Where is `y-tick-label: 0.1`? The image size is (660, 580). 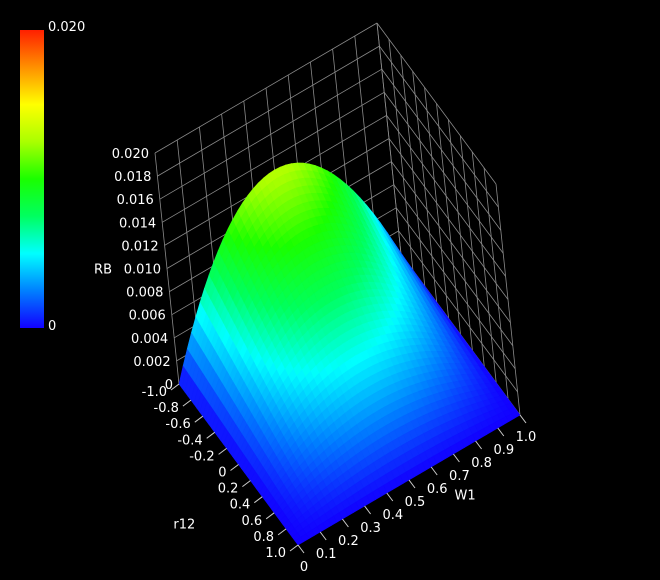 y-tick-label: 0.1 is located at coordinates (326, 554).